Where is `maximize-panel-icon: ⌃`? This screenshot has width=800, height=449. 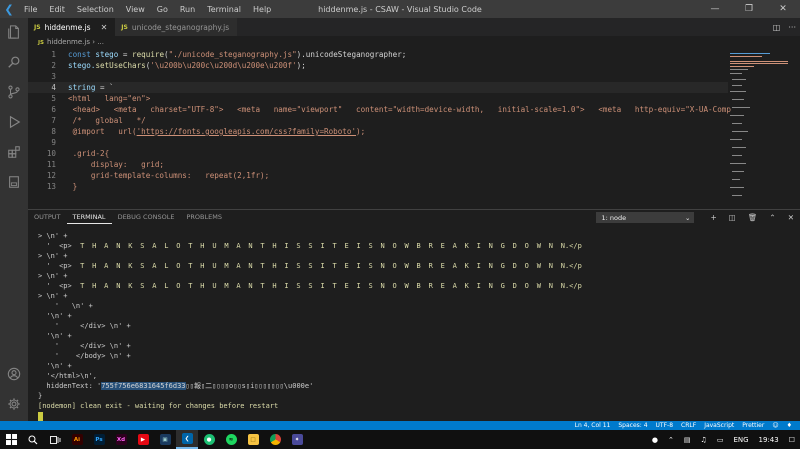
maximize-panel-icon: ⌃ is located at coordinates (772, 217).